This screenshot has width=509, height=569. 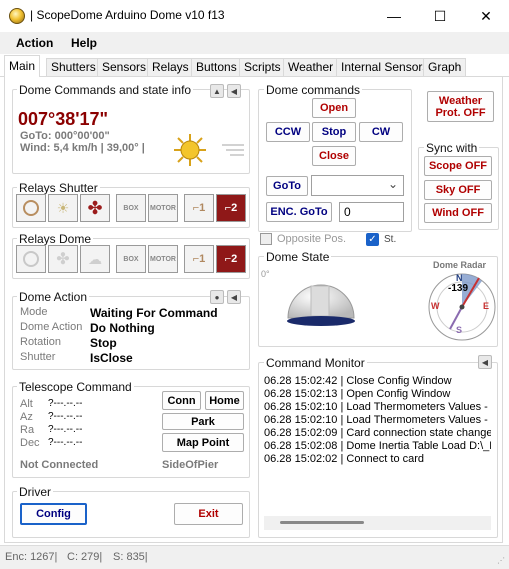 What do you see at coordinates (458, 213) in the screenshot?
I see `sync-wind-button: Wind OFF` at bounding box center [458, 213].